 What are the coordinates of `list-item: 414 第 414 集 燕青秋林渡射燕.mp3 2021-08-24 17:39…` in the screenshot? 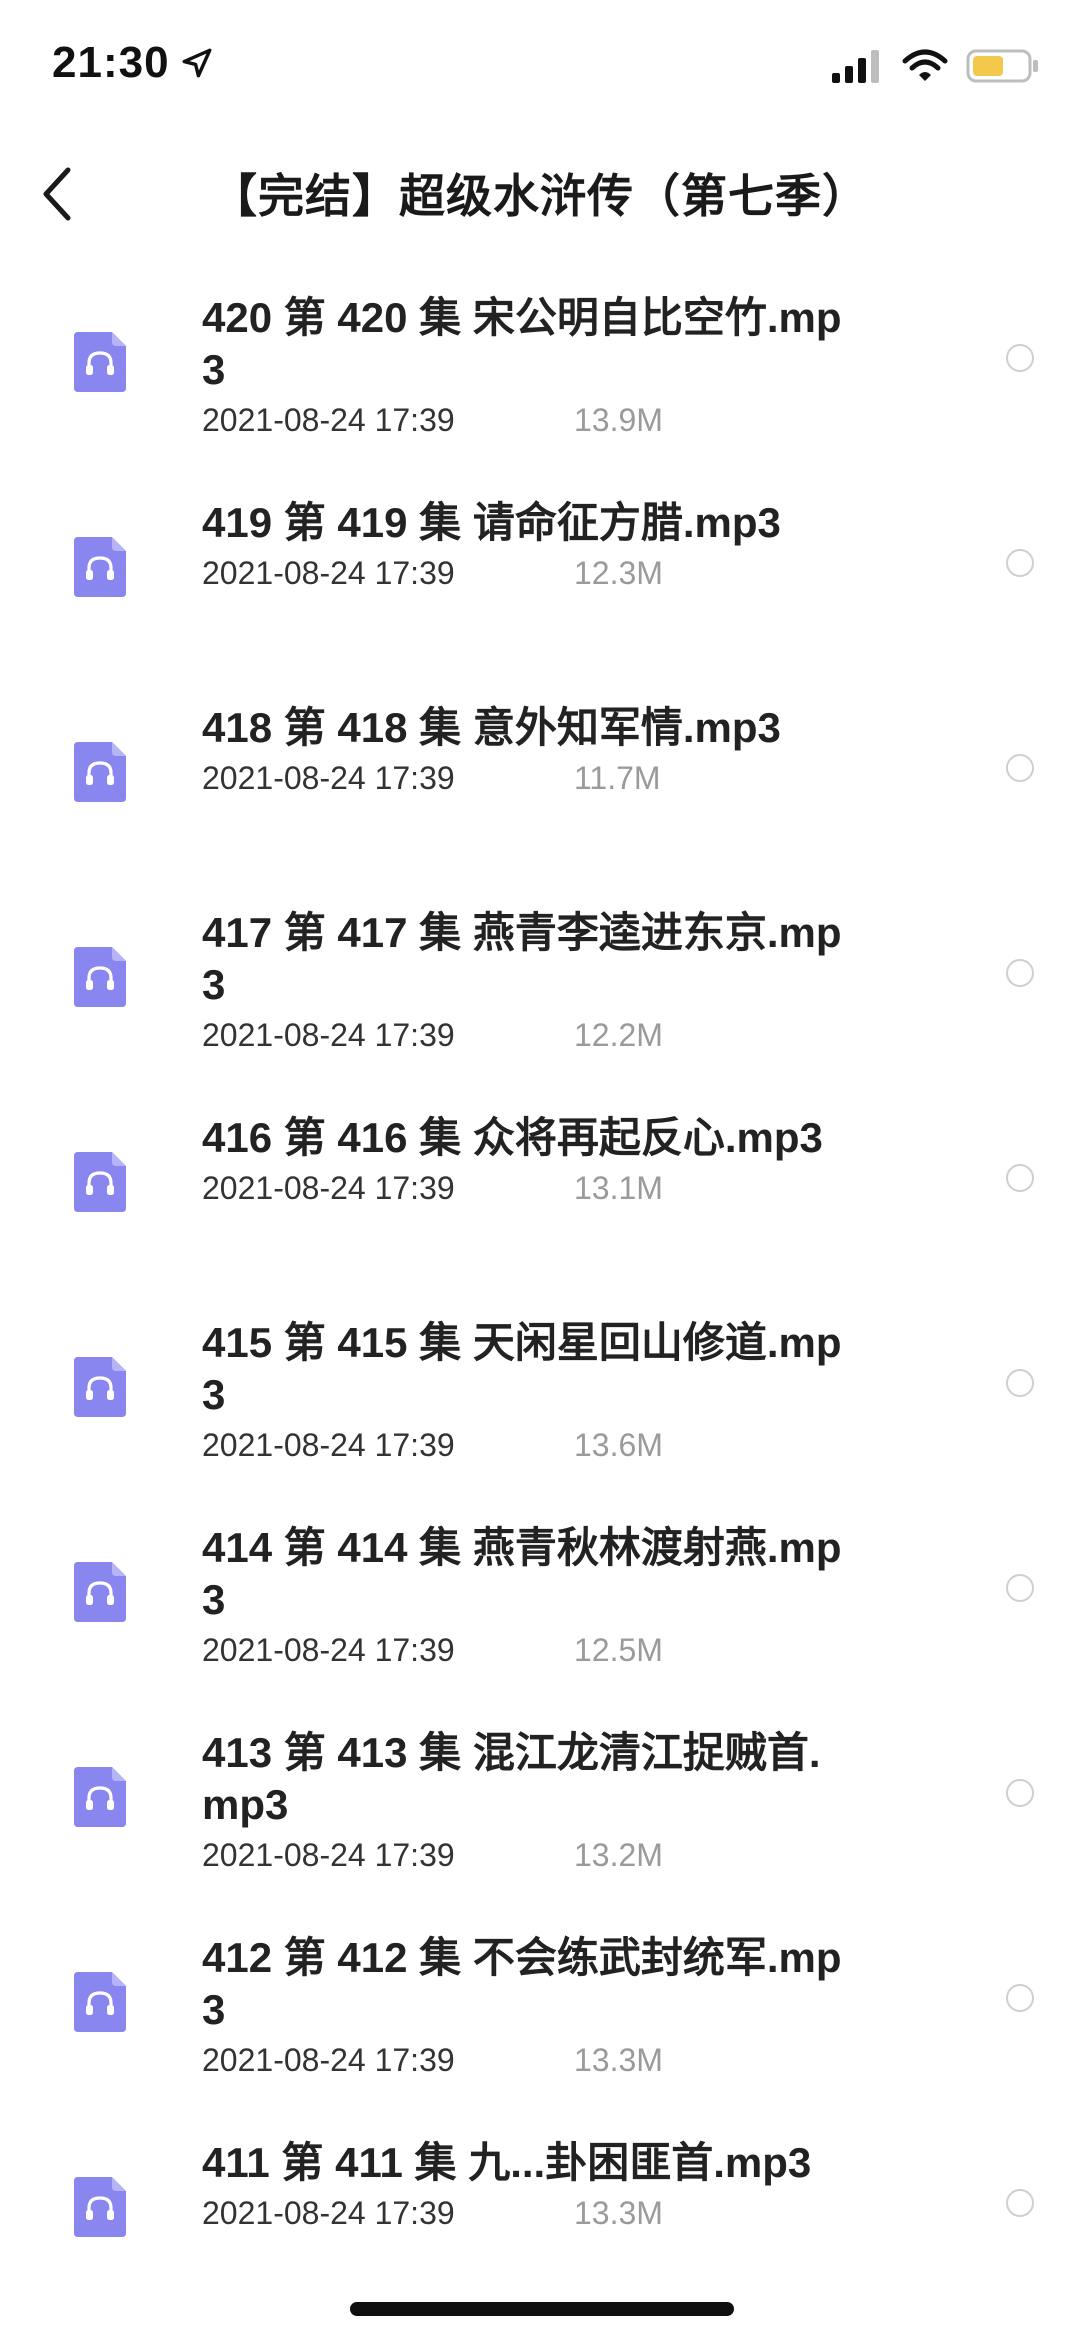 It's located at (540, 1592).